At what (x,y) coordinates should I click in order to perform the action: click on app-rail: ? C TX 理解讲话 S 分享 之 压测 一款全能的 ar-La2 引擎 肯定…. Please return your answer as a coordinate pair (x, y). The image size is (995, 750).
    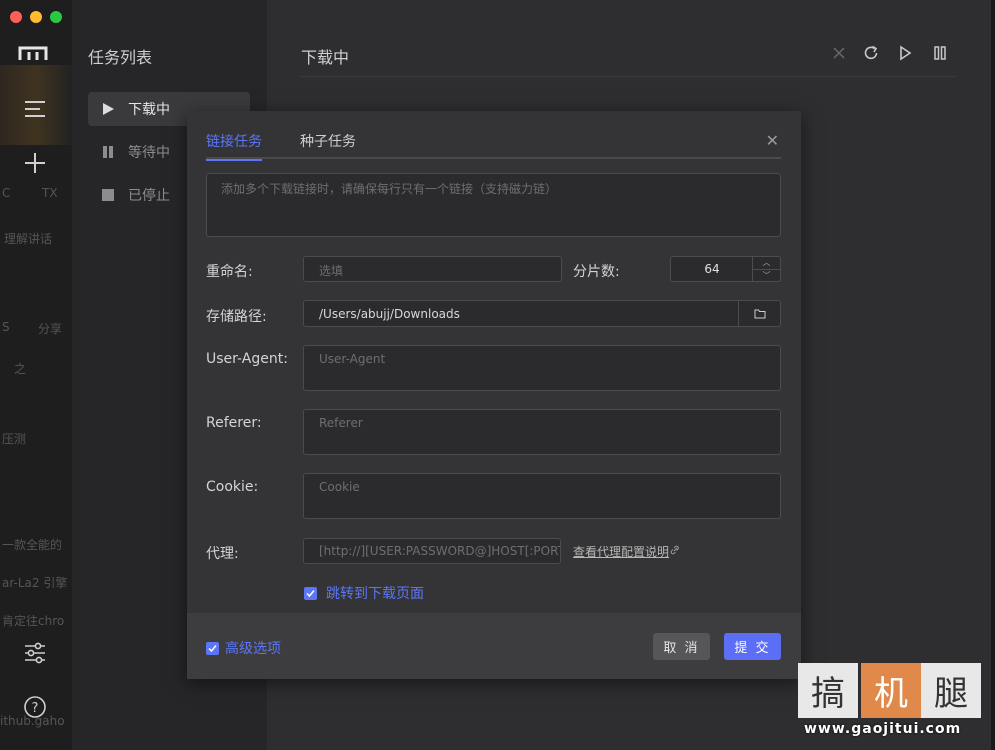
    Looking at the image, I should click on (36, 375).